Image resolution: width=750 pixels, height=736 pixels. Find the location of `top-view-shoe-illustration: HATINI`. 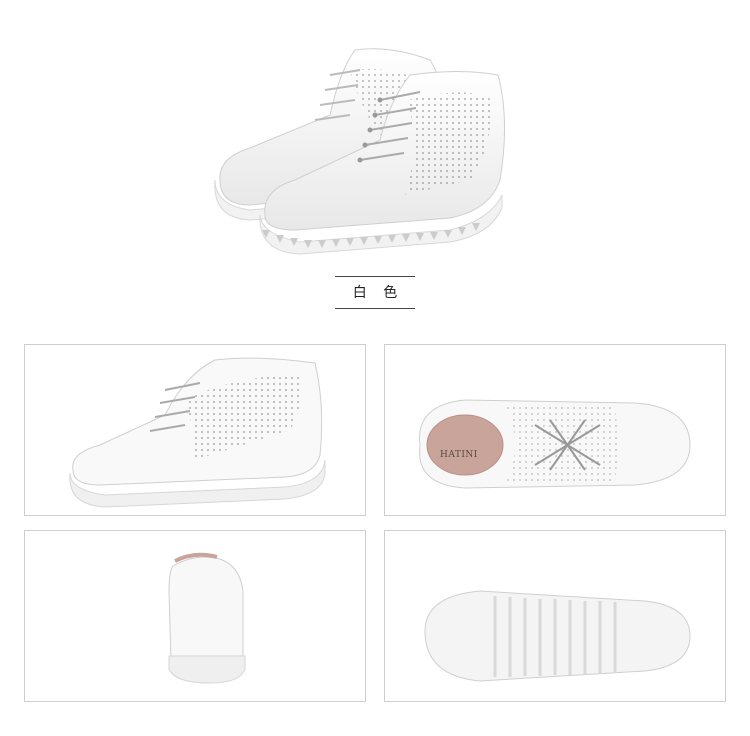

top-view-shoe-illustration: HATINI is located at coordinates (555, 444).